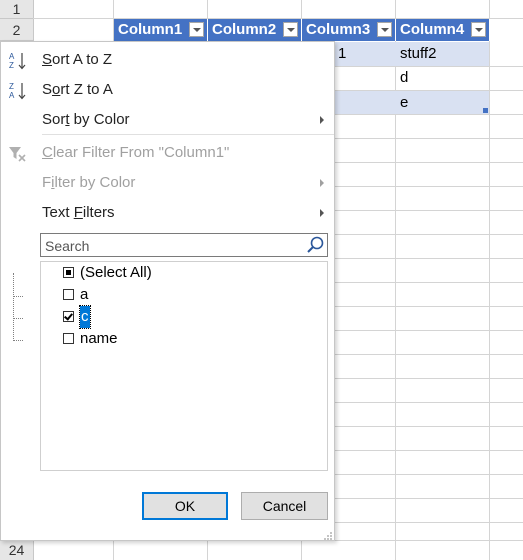 The width and height of the screenshot is (523, 560). What do you see at coordinates (185, 506) in the screenshot?
I see `ok-button: OK` at bounding box center [185, 506].